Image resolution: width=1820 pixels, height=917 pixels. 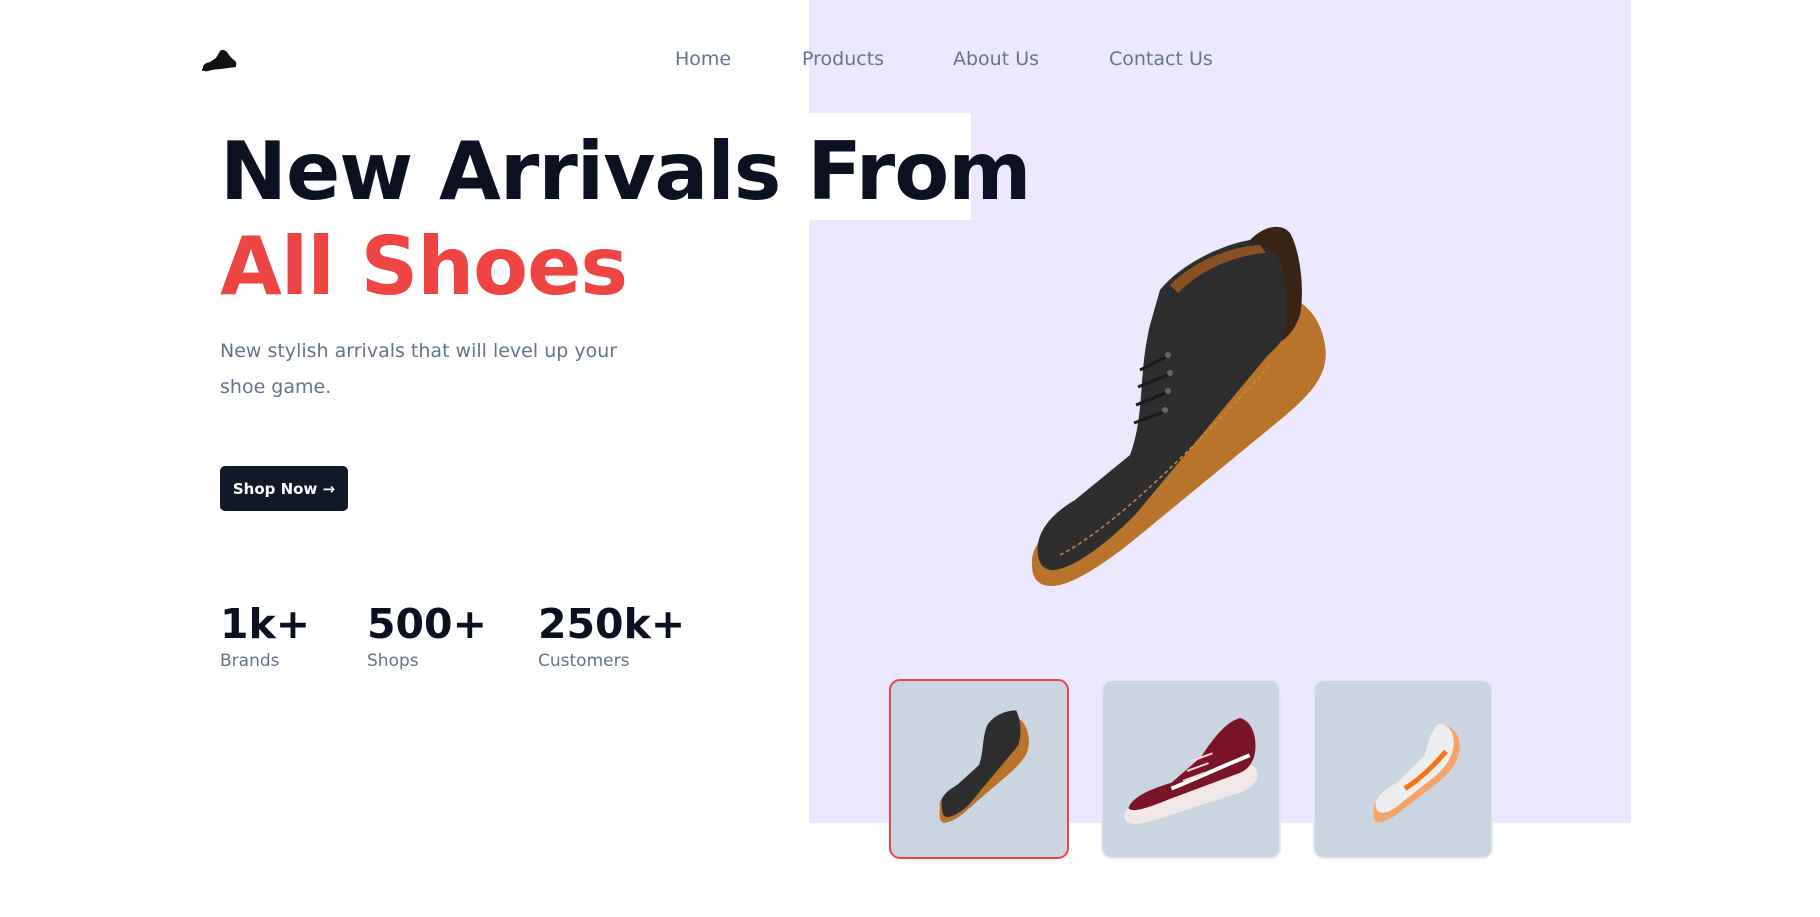 What do you see at coordinates (584, 661) in the screenshot?
I see `stat-label: Customers` at bounding box center [584, 661].